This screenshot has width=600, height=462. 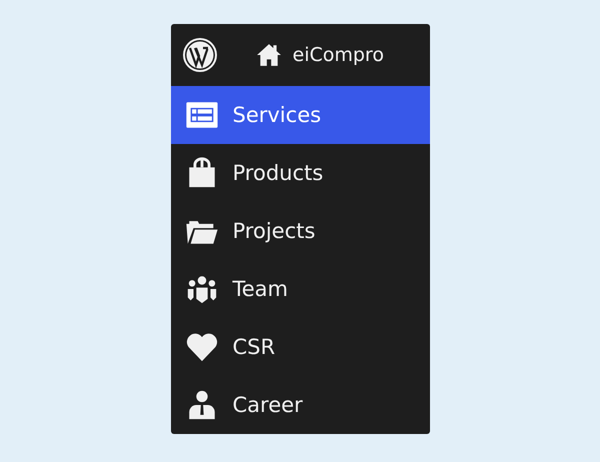 What do you see at coordinates (200, 55) in the screenshot?
I see `wordpress-logo-icon` at bounding box center [200, 55].